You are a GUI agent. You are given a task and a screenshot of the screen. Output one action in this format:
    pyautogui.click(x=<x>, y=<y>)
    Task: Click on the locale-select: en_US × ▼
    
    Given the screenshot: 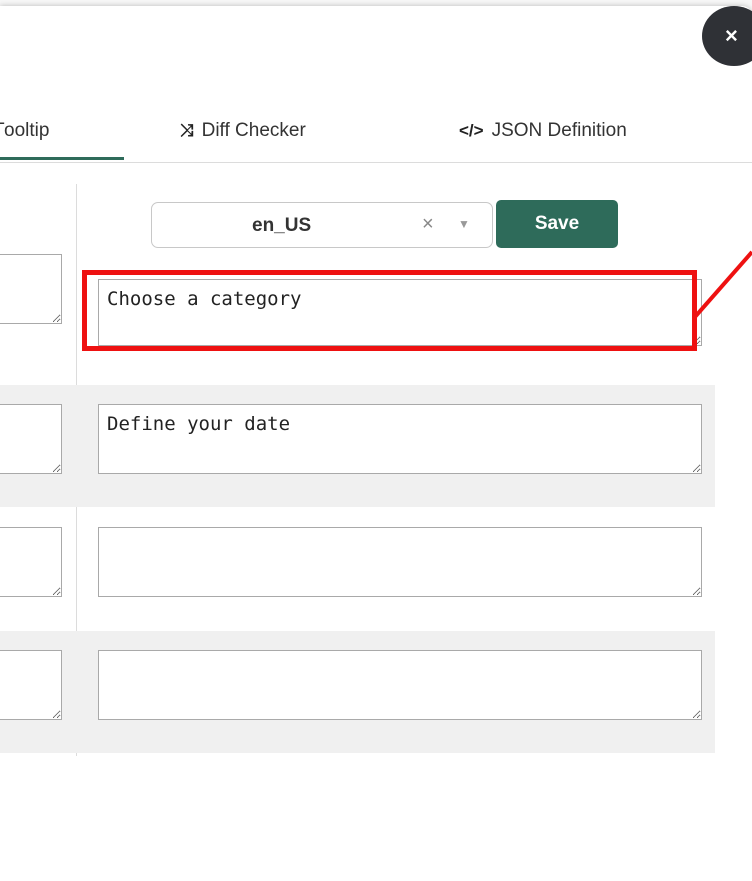 What is the action you would take?
    pyautogui.click(x=322, y=225)
    